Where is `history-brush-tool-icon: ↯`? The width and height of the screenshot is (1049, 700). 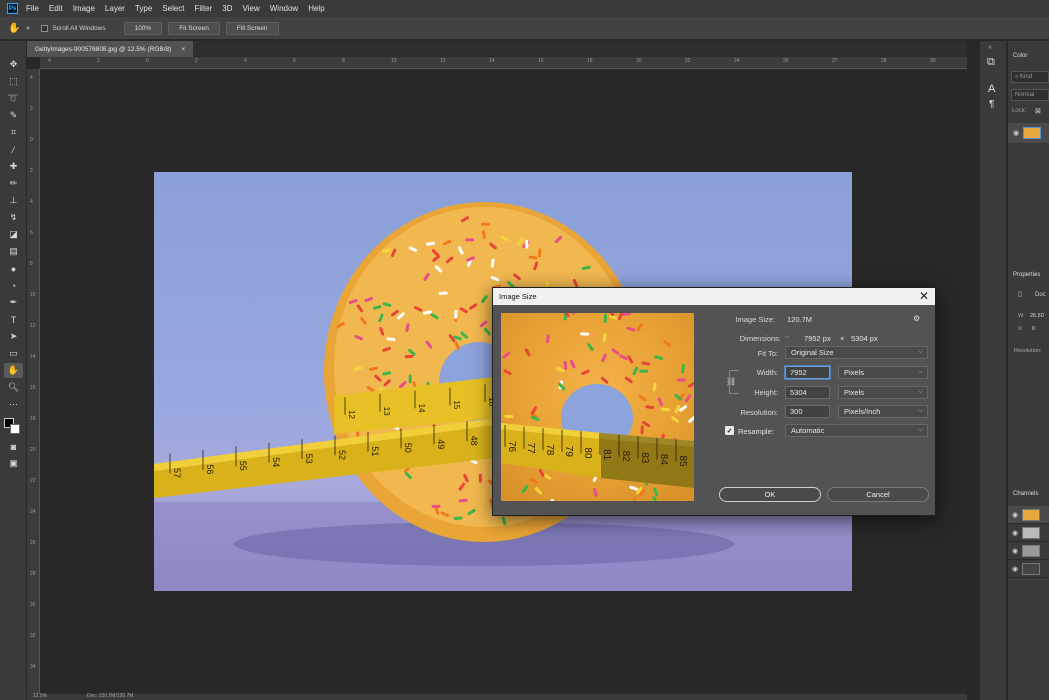
history-brush-tool-icon: ↯ is located at coordinates (13, 217).